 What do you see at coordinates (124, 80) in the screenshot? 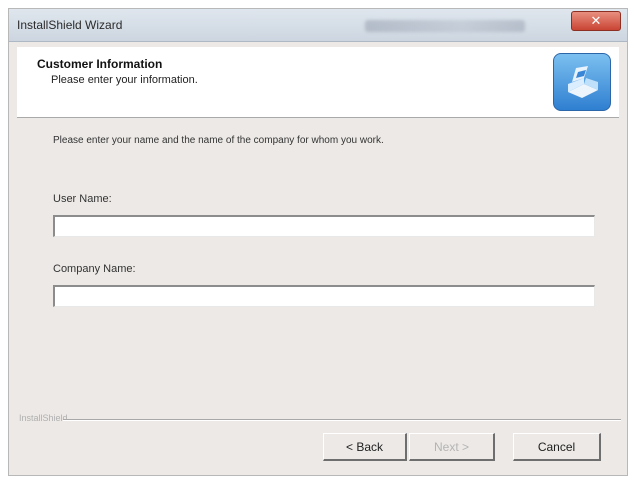
I see `header-subtitle: Please enter your information.` at bounding box center [124, 80].